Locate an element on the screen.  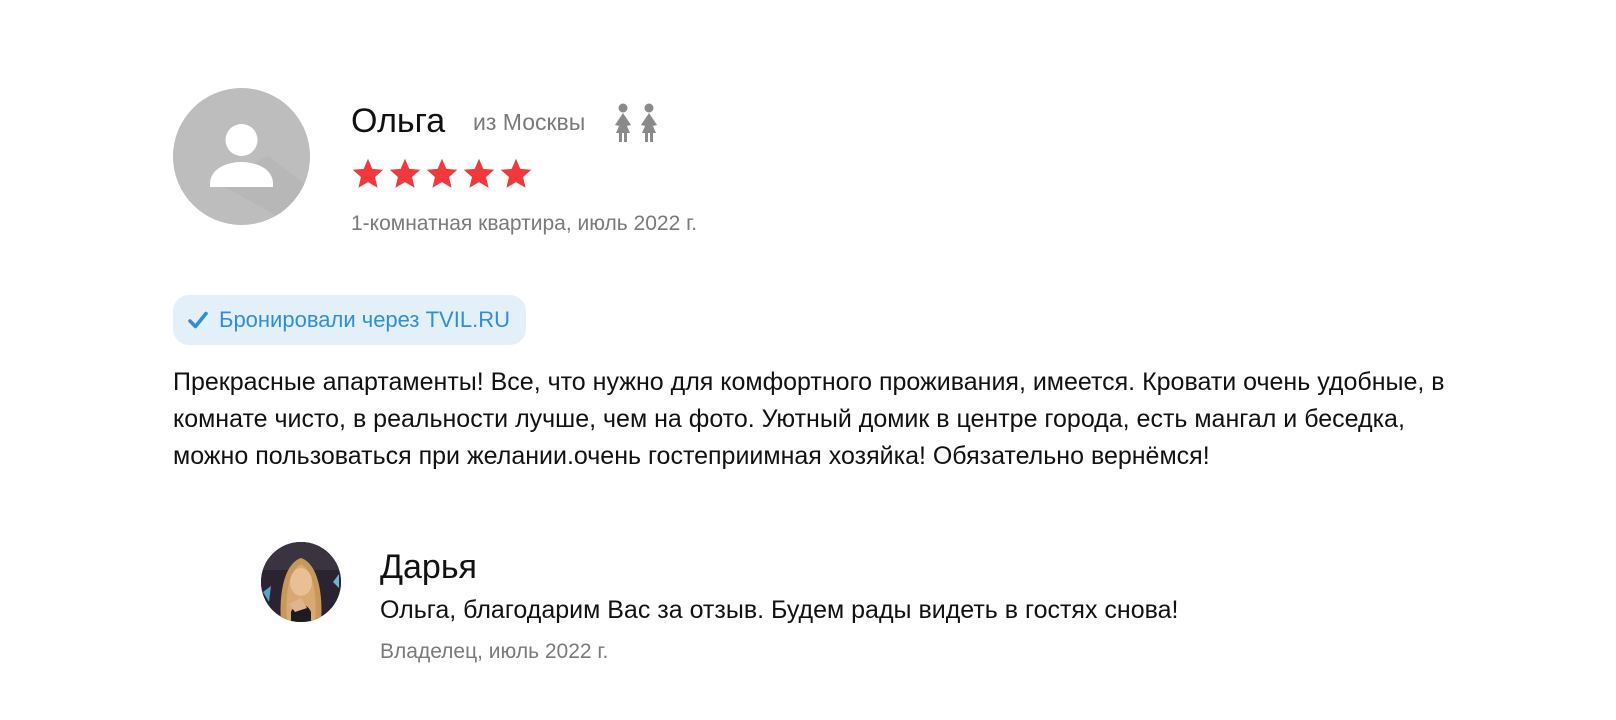
stay-info: 1-комнатная квартира, июль 2022 г. is located at coordinates (524, 223).